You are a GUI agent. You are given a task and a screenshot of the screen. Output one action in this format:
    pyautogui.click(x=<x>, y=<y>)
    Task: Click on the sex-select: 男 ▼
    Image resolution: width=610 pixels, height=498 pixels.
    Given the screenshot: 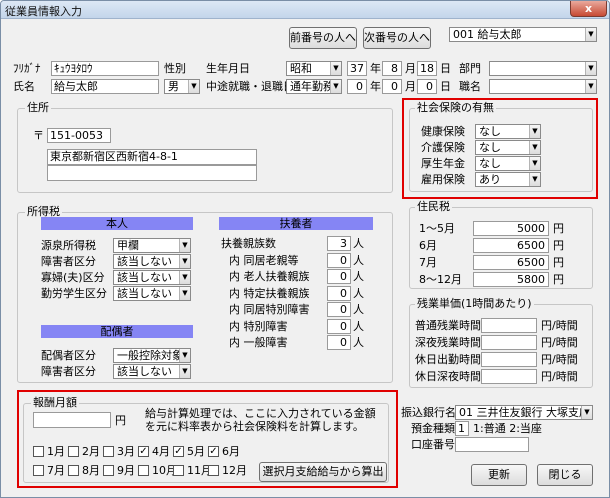 What is the action you would take?
    pyautogui.click(x=182, y=86)
    